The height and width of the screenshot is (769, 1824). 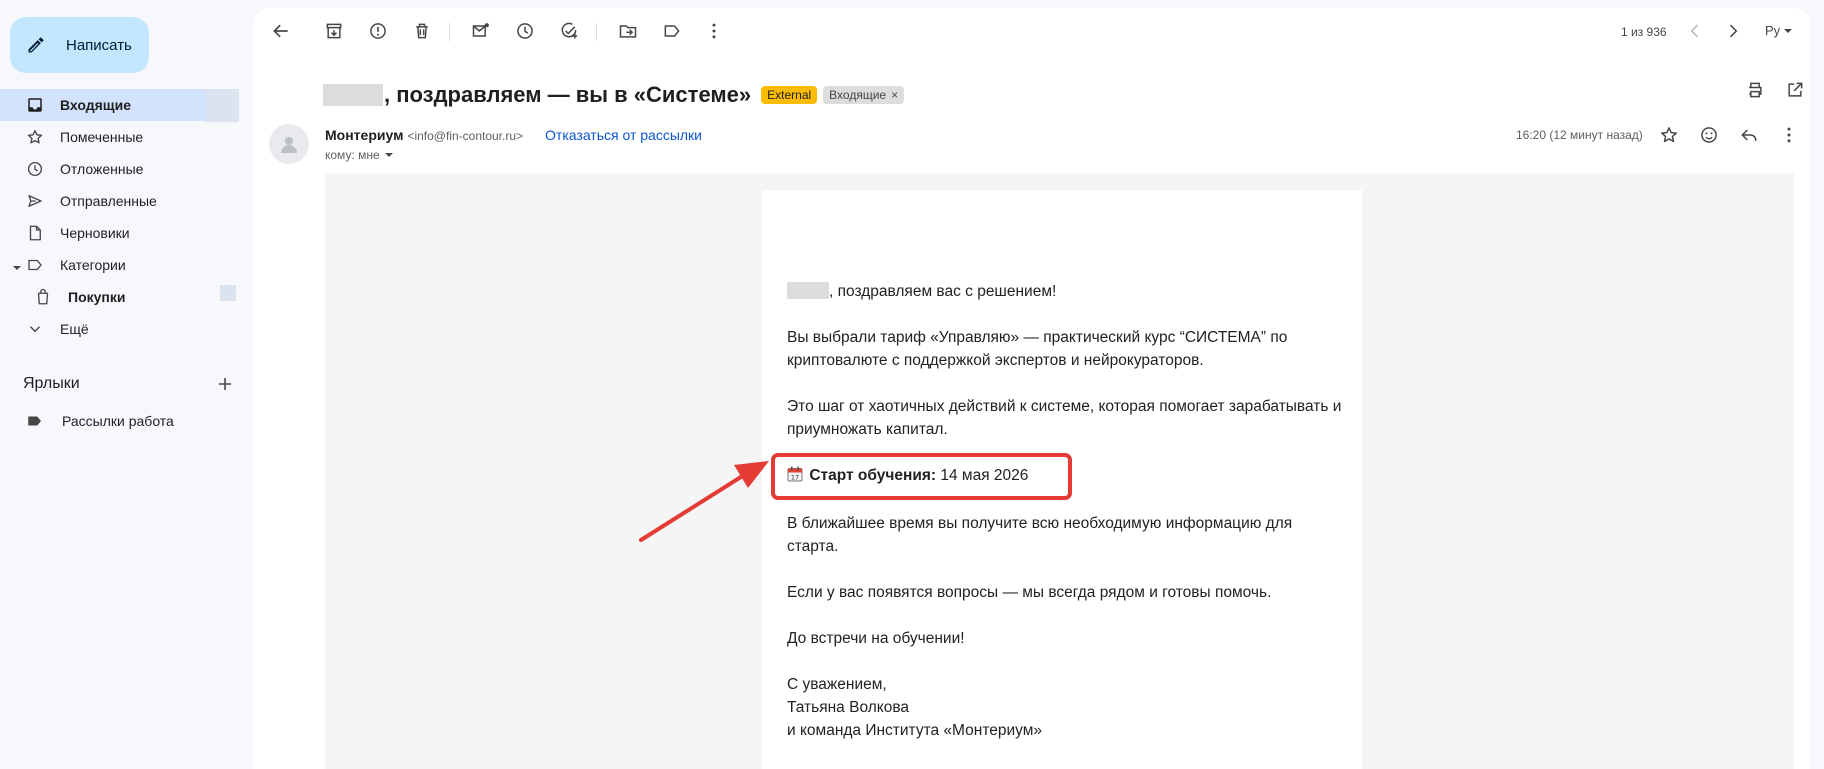 What do you see at coordinates (481, 31) in the screenshot?
I see `mark-unread-icon` at bounding box center [481, 31].